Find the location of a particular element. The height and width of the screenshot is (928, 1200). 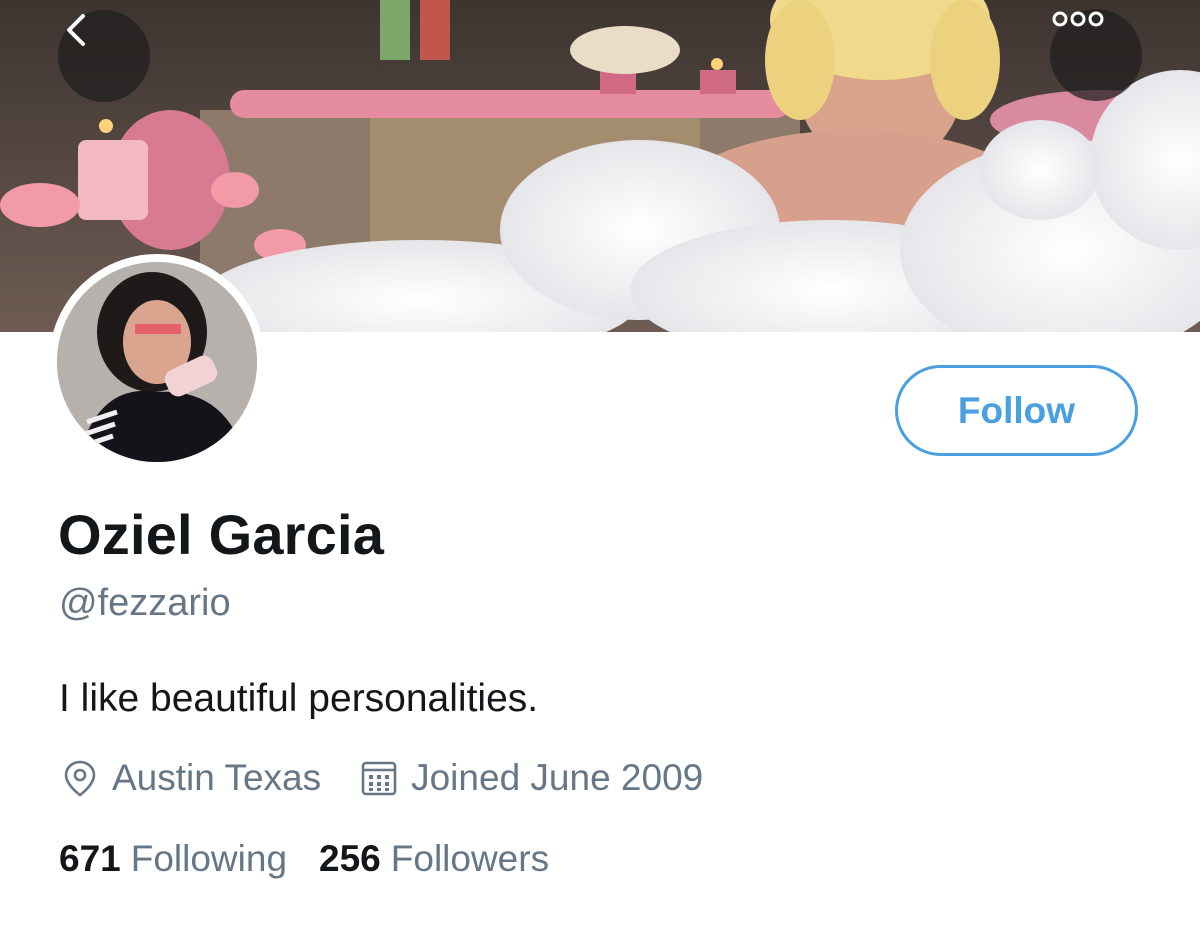

more-button is located at coordinates (1096, 55).